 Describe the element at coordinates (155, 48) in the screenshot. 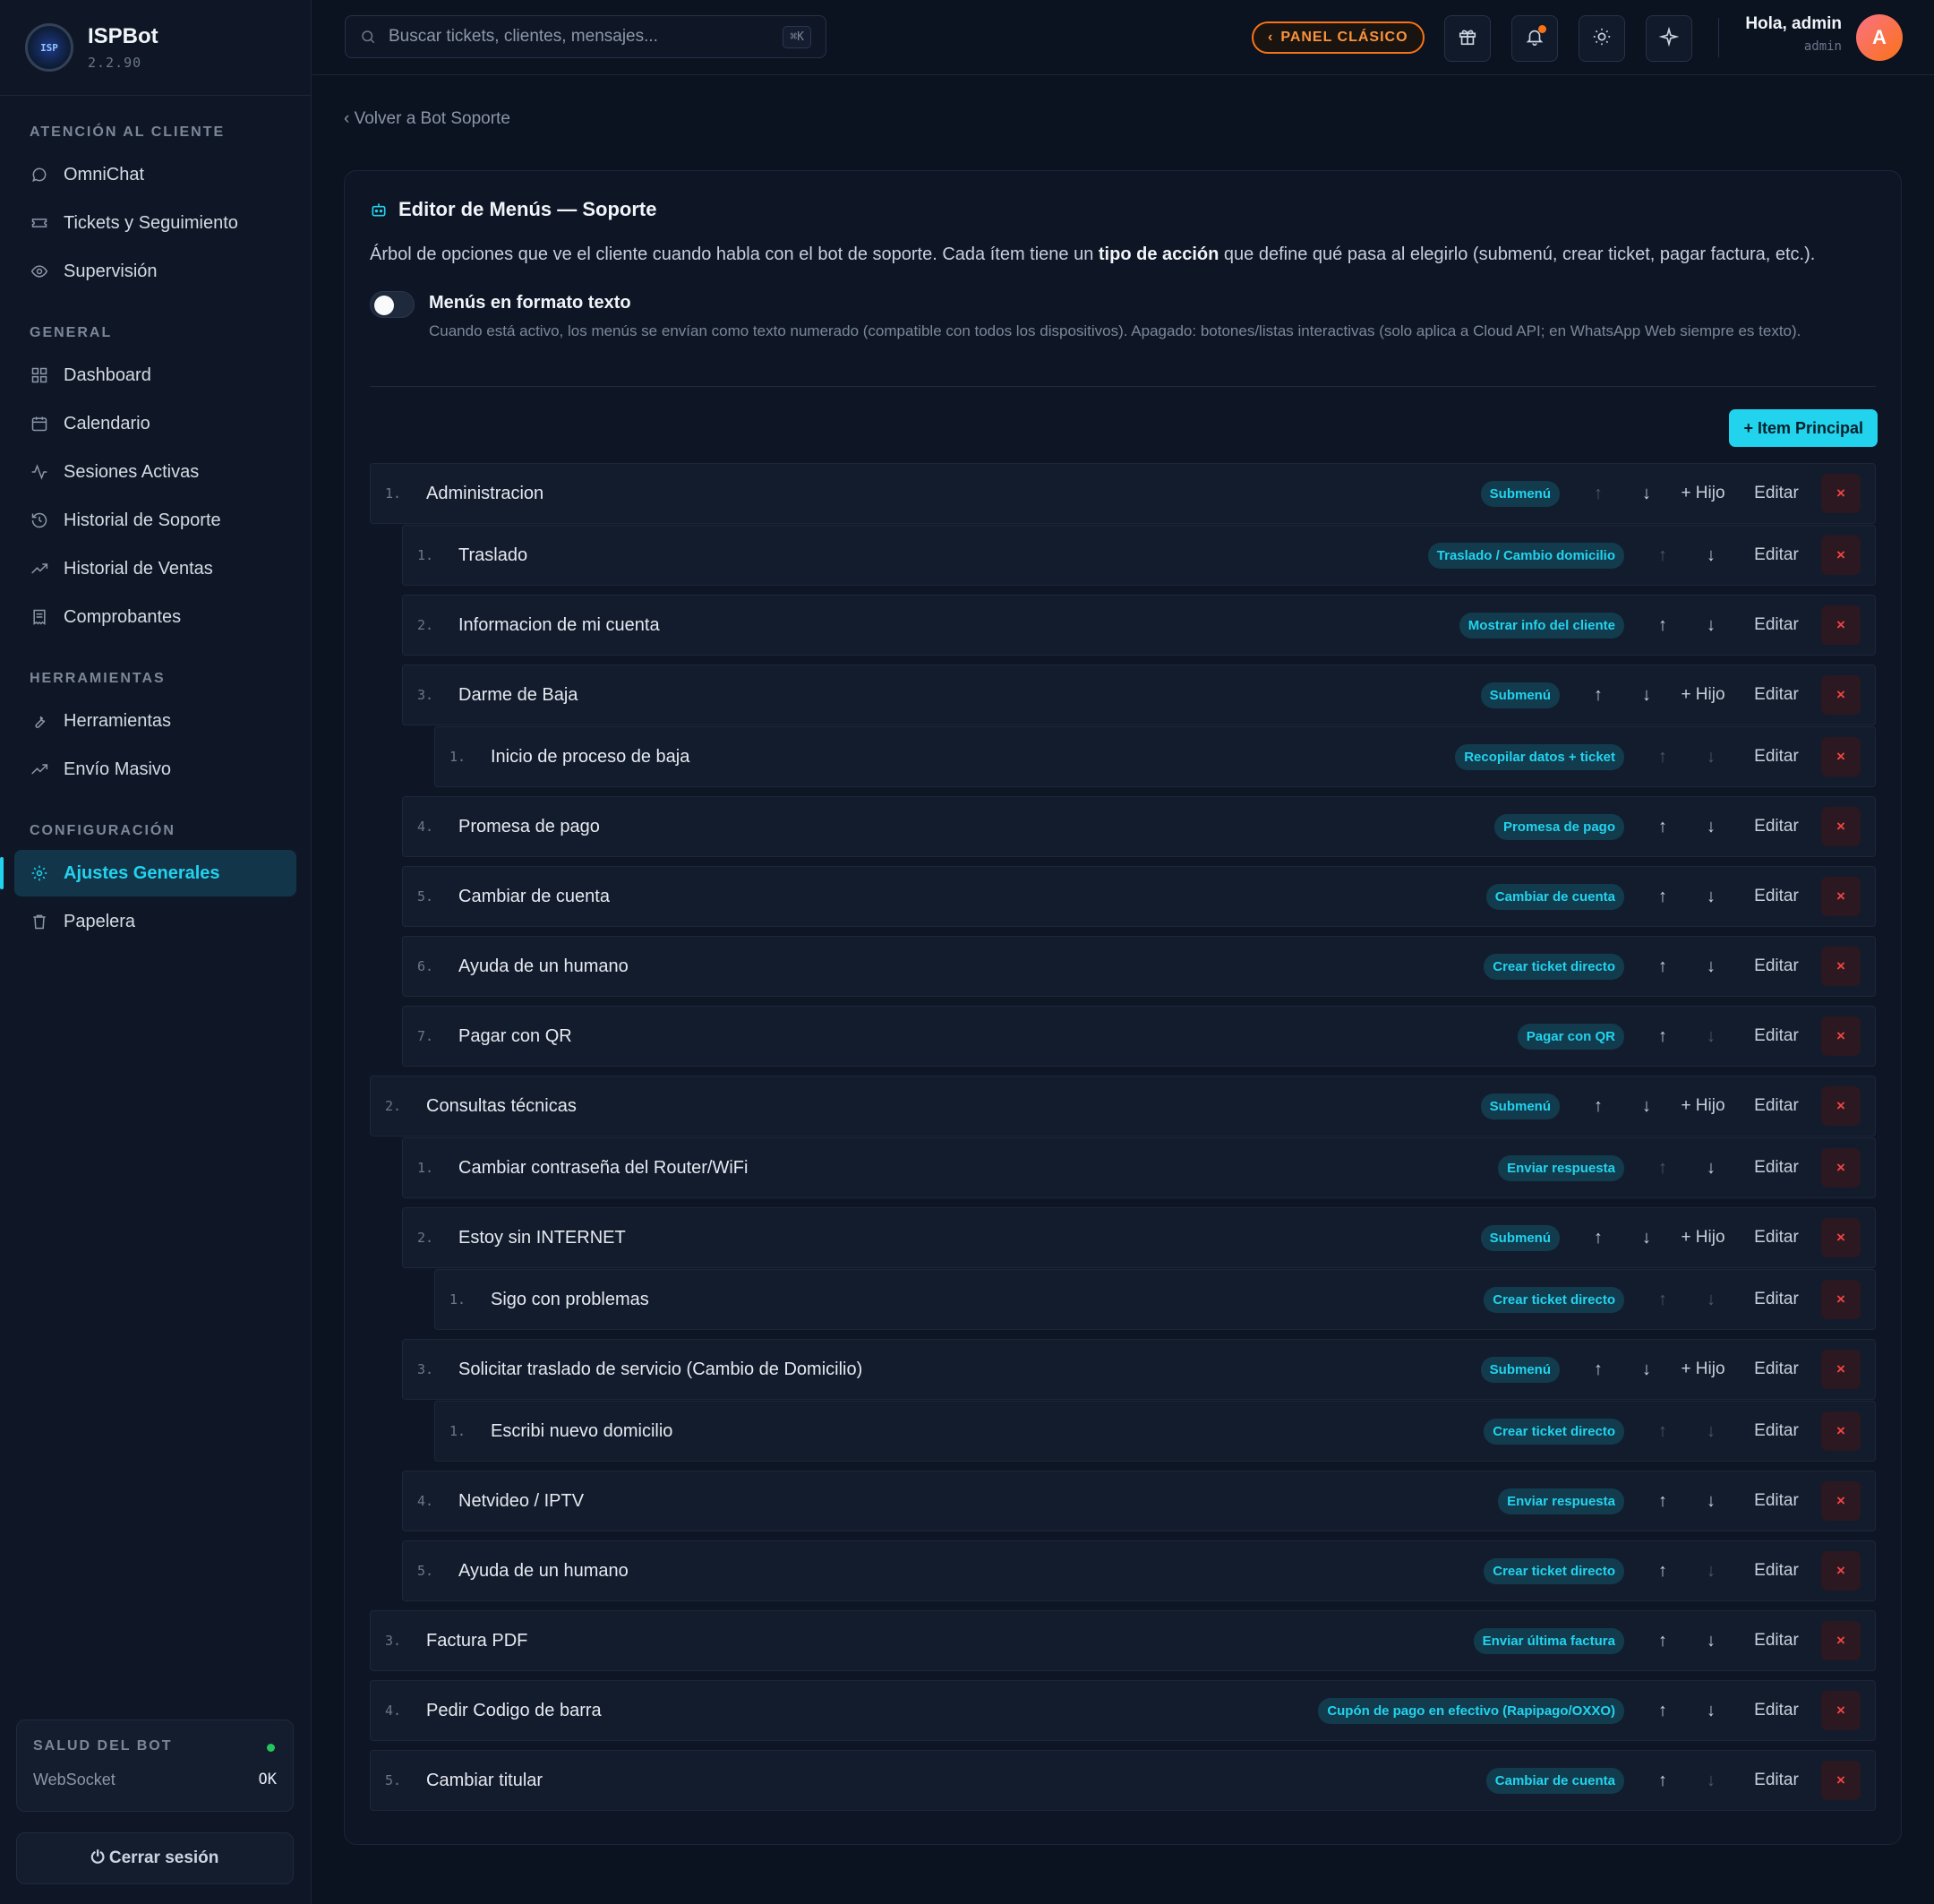

I see `brand: ISP ISPBot 2.2.90` at that location.